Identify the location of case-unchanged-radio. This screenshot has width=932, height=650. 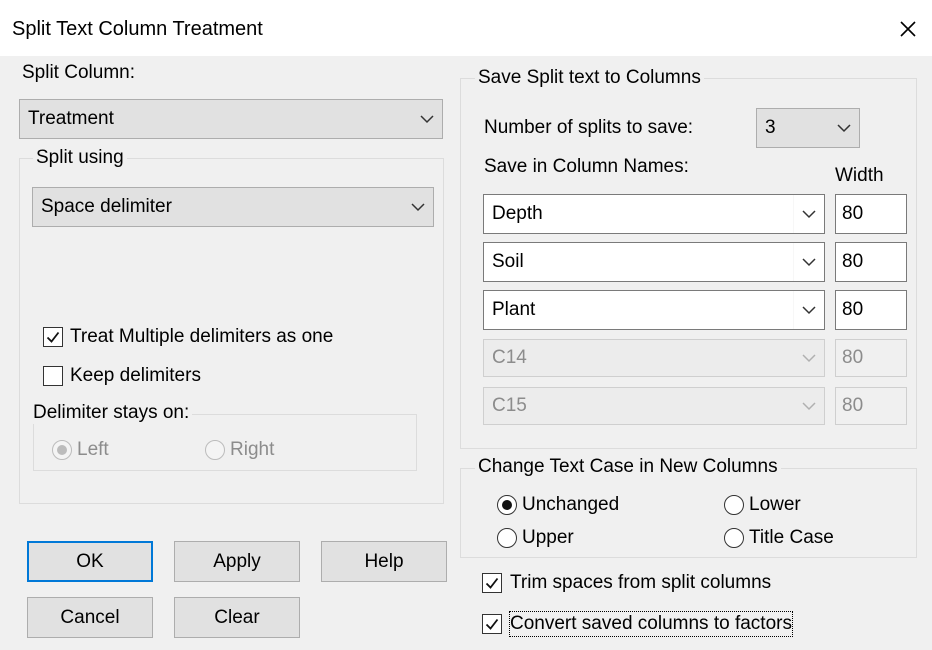
(507, 505).